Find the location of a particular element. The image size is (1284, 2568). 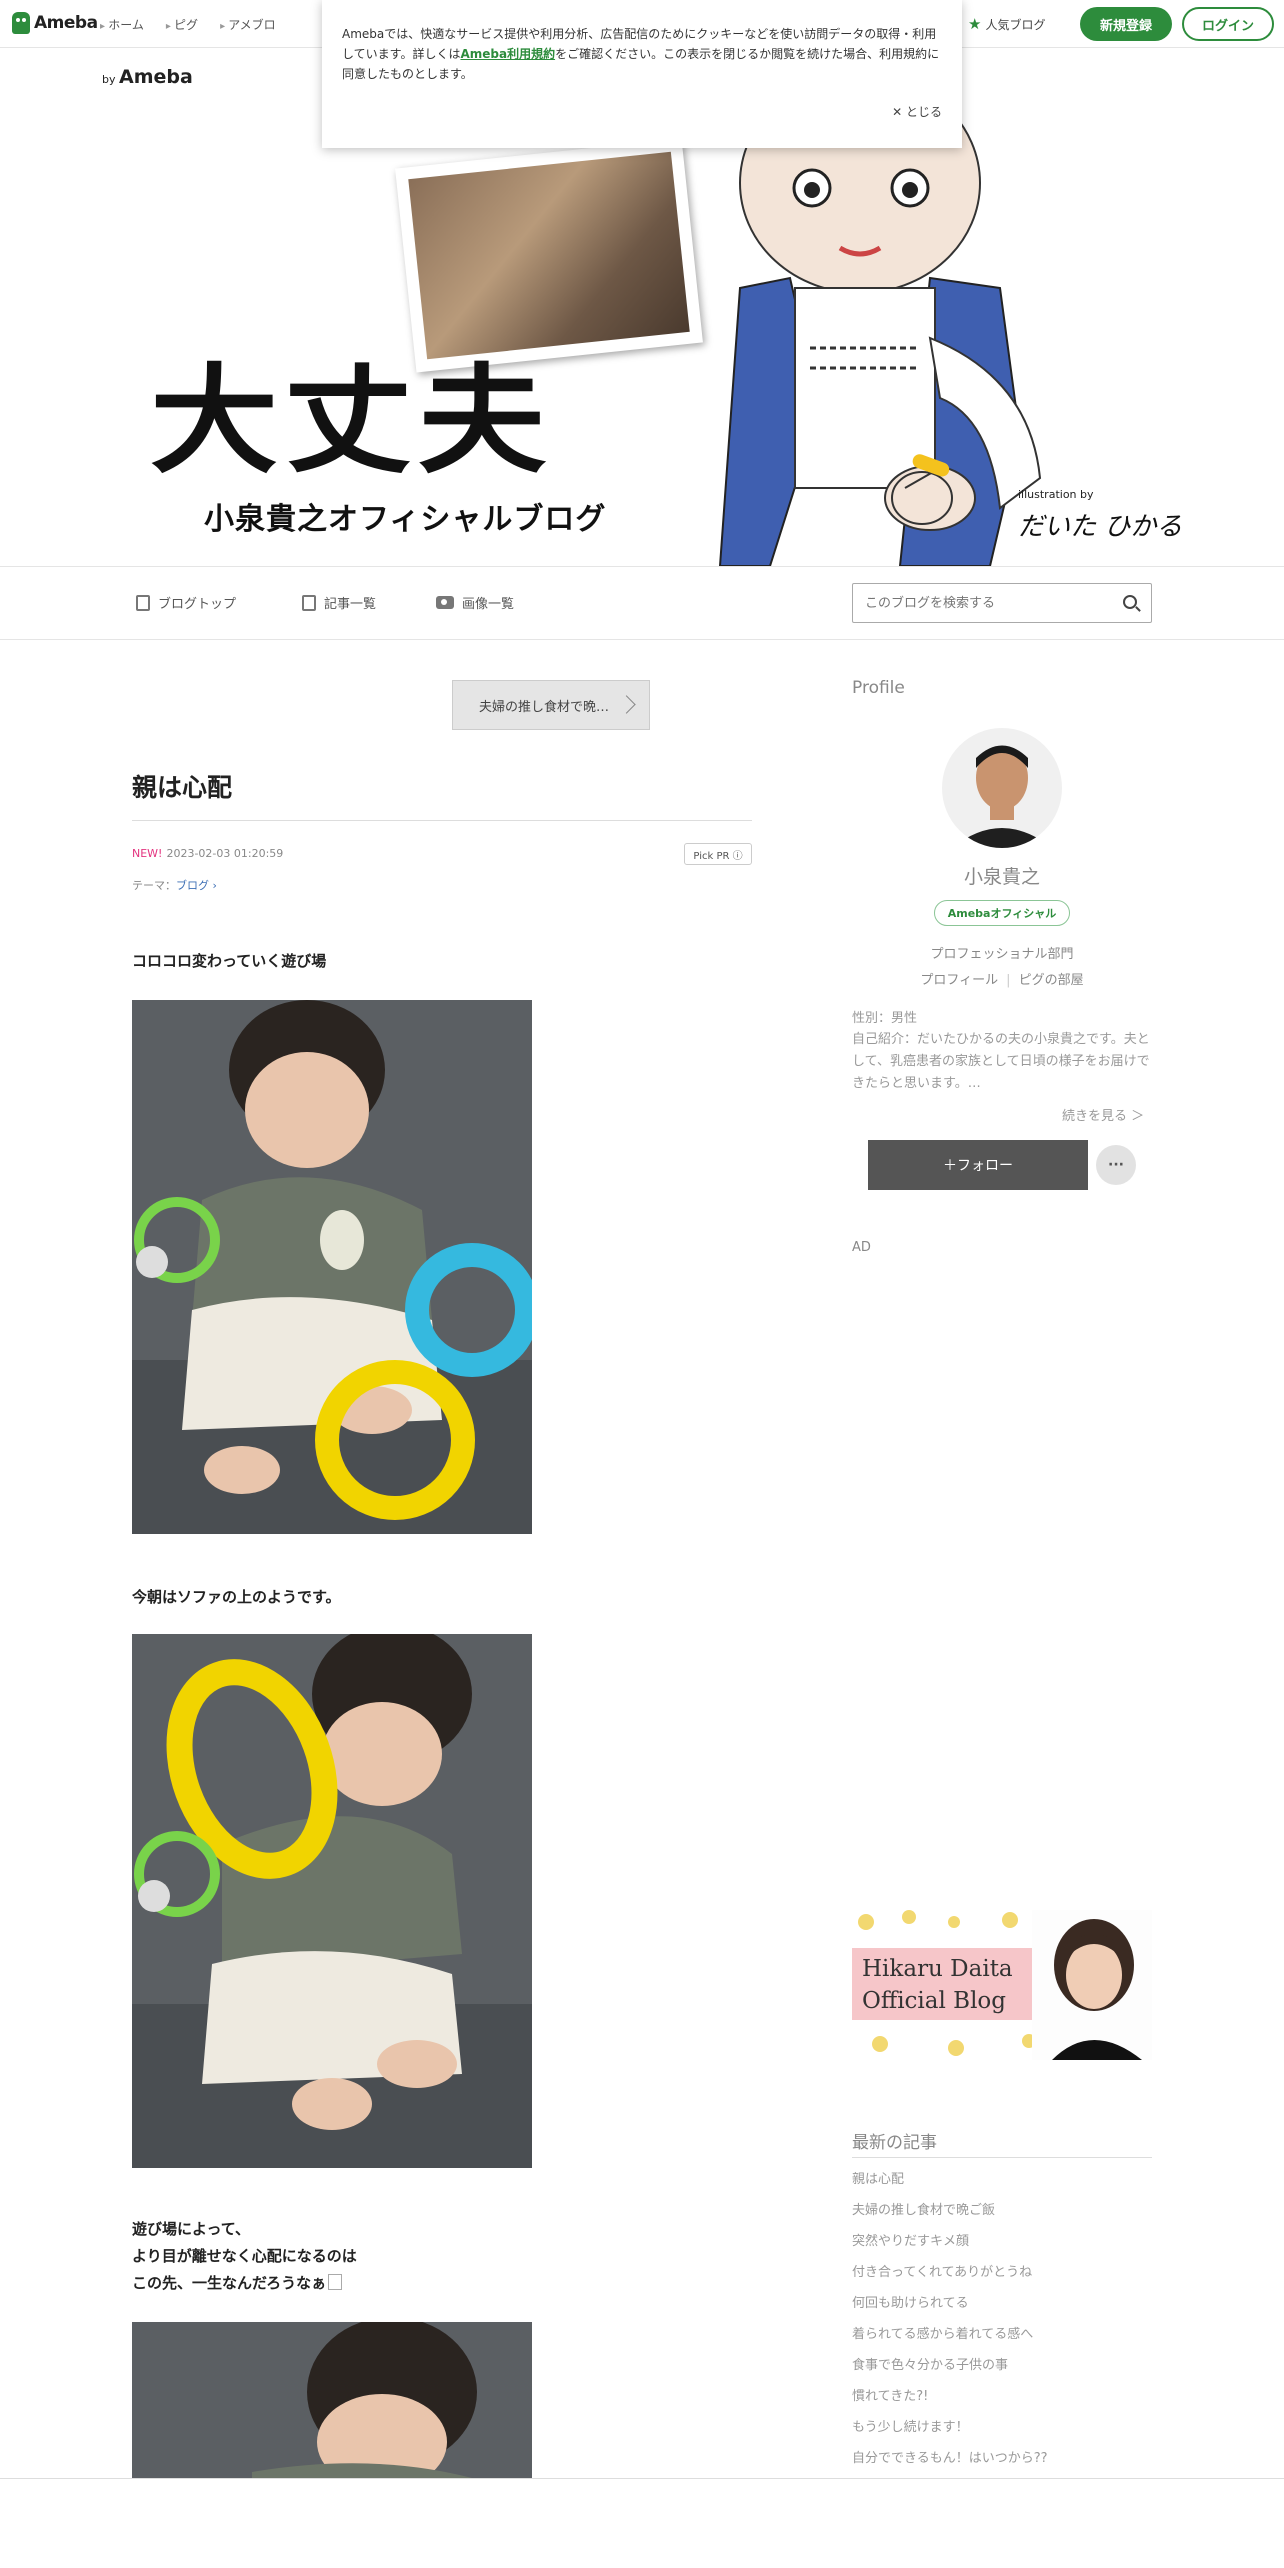

entry-list-link: 記事一覧 is located at coordinates (339, 602).